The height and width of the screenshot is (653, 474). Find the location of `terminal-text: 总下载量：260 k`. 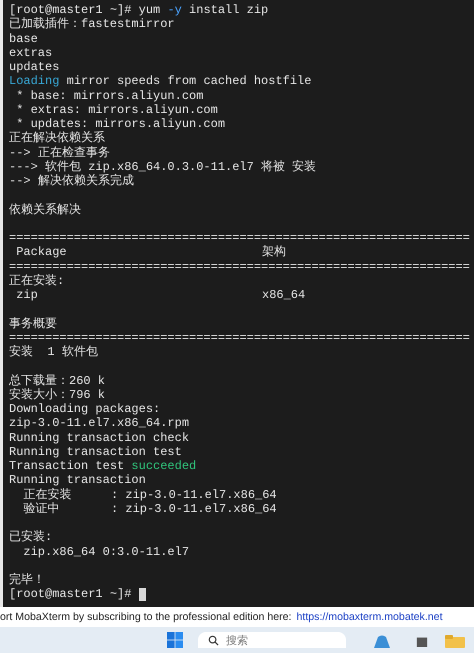

terminal-text: 总下载量：260 k is located at coordinates (57, 381).